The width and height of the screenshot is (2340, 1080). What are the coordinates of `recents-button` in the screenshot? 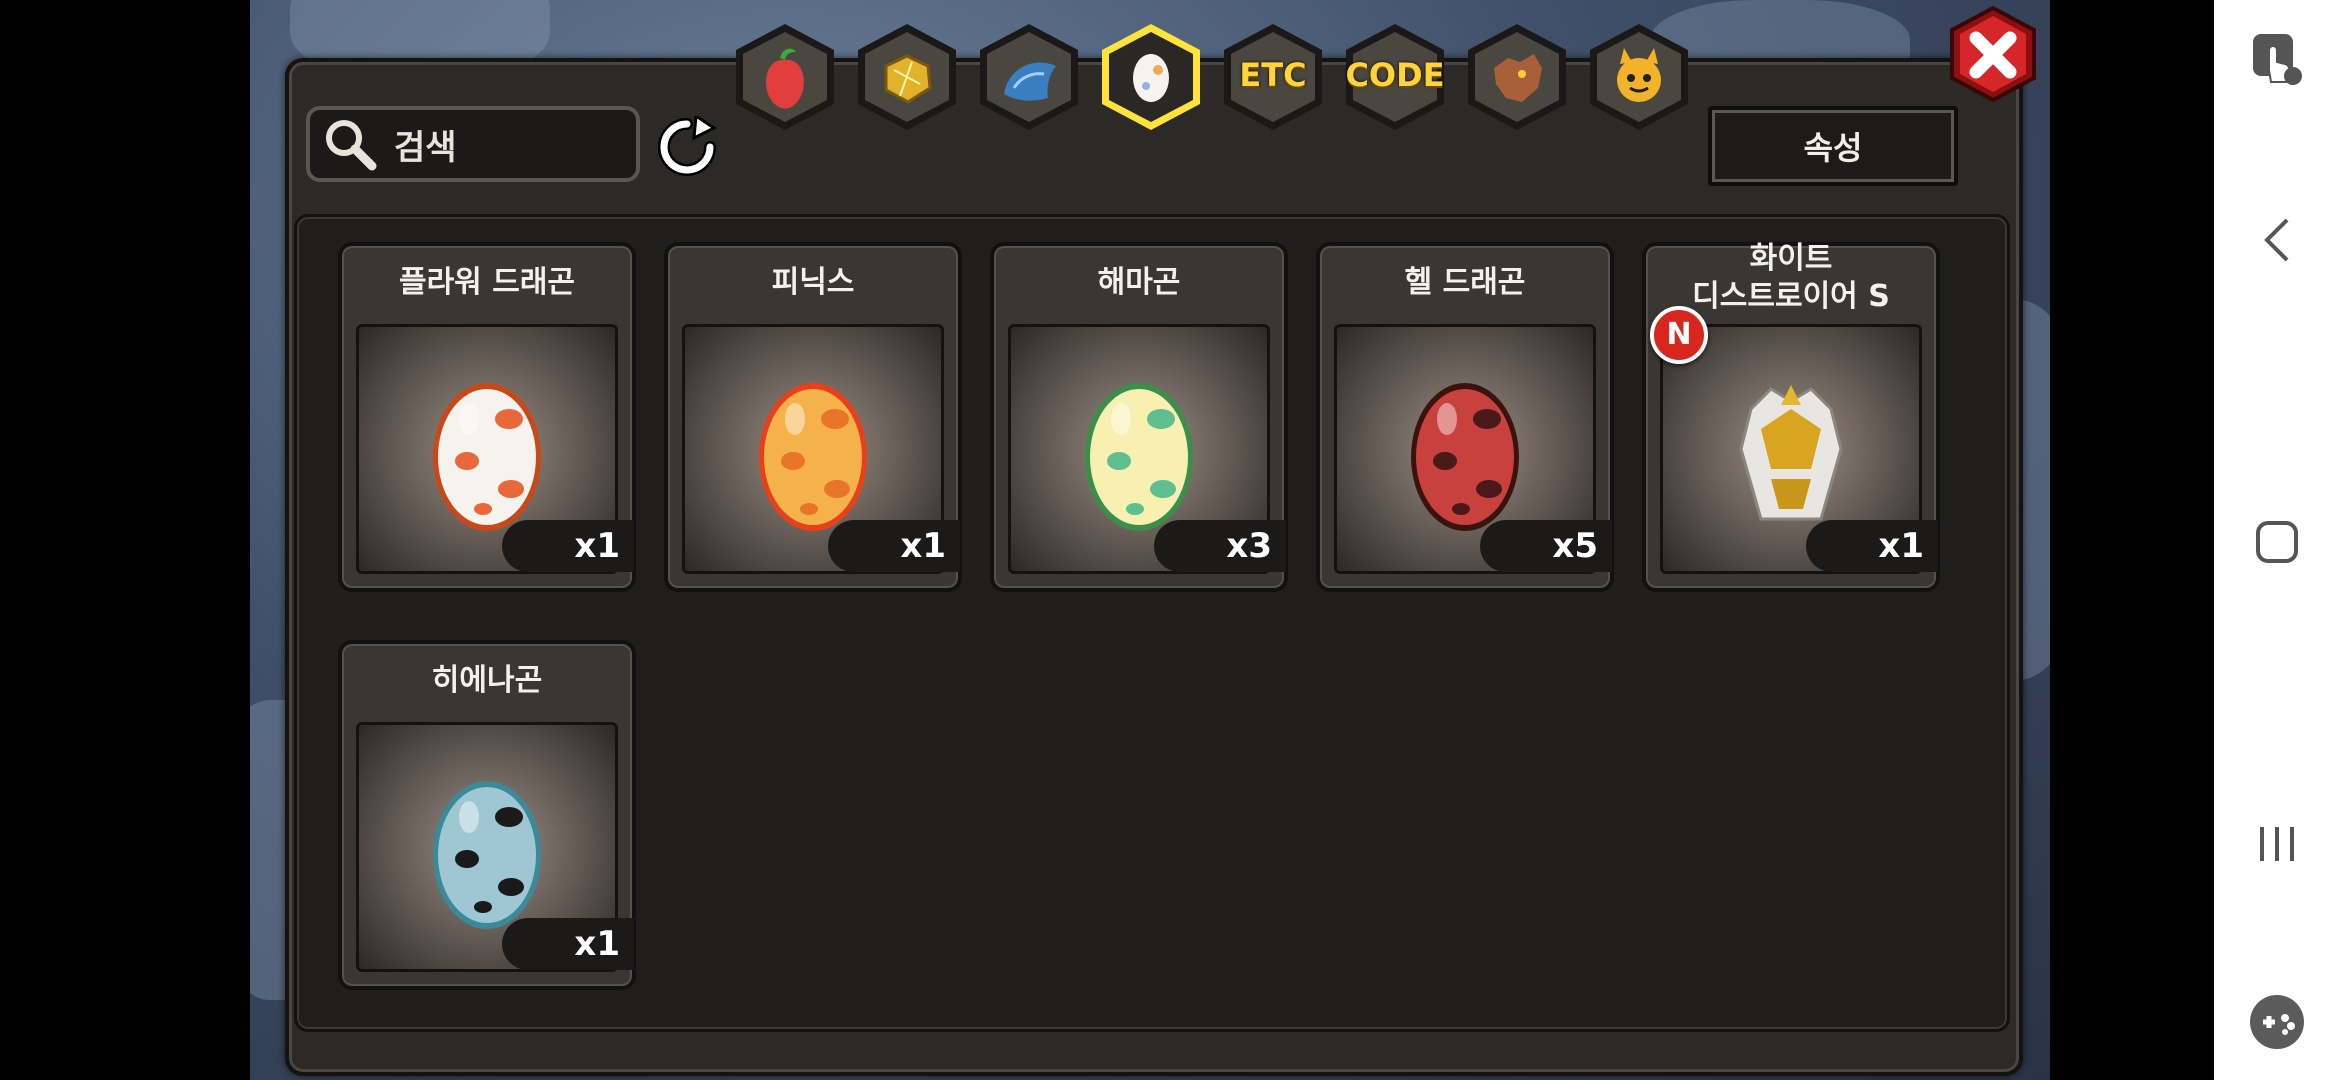 It's located at (2277, 844).